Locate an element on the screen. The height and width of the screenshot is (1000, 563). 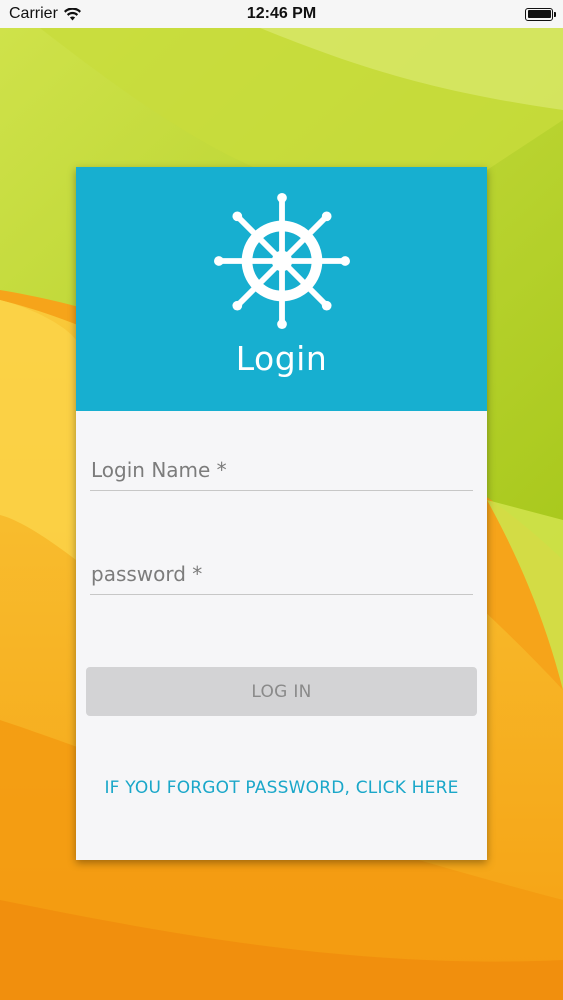
battery-level is located at coordinates (539, 14).